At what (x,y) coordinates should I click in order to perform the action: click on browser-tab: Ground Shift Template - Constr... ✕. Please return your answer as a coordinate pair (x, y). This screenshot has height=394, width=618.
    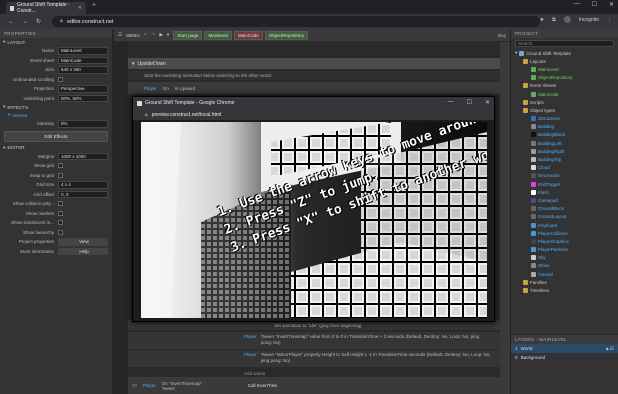
    Looking at the image, I should click on (46, 8).